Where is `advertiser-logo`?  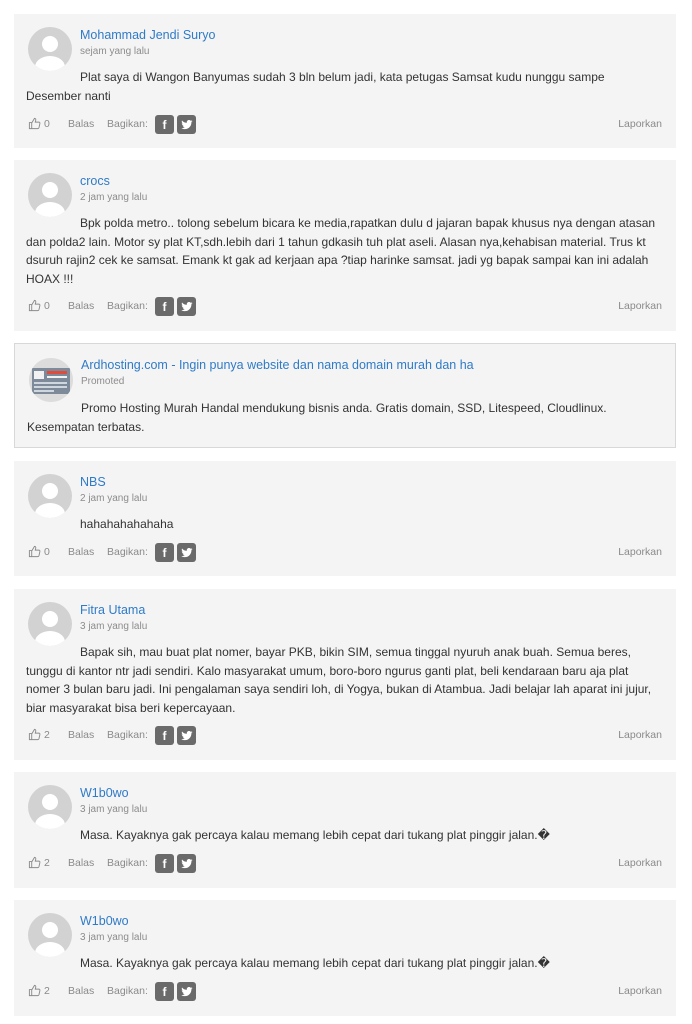
advertiser-logo is located at coordinates (51, 380).